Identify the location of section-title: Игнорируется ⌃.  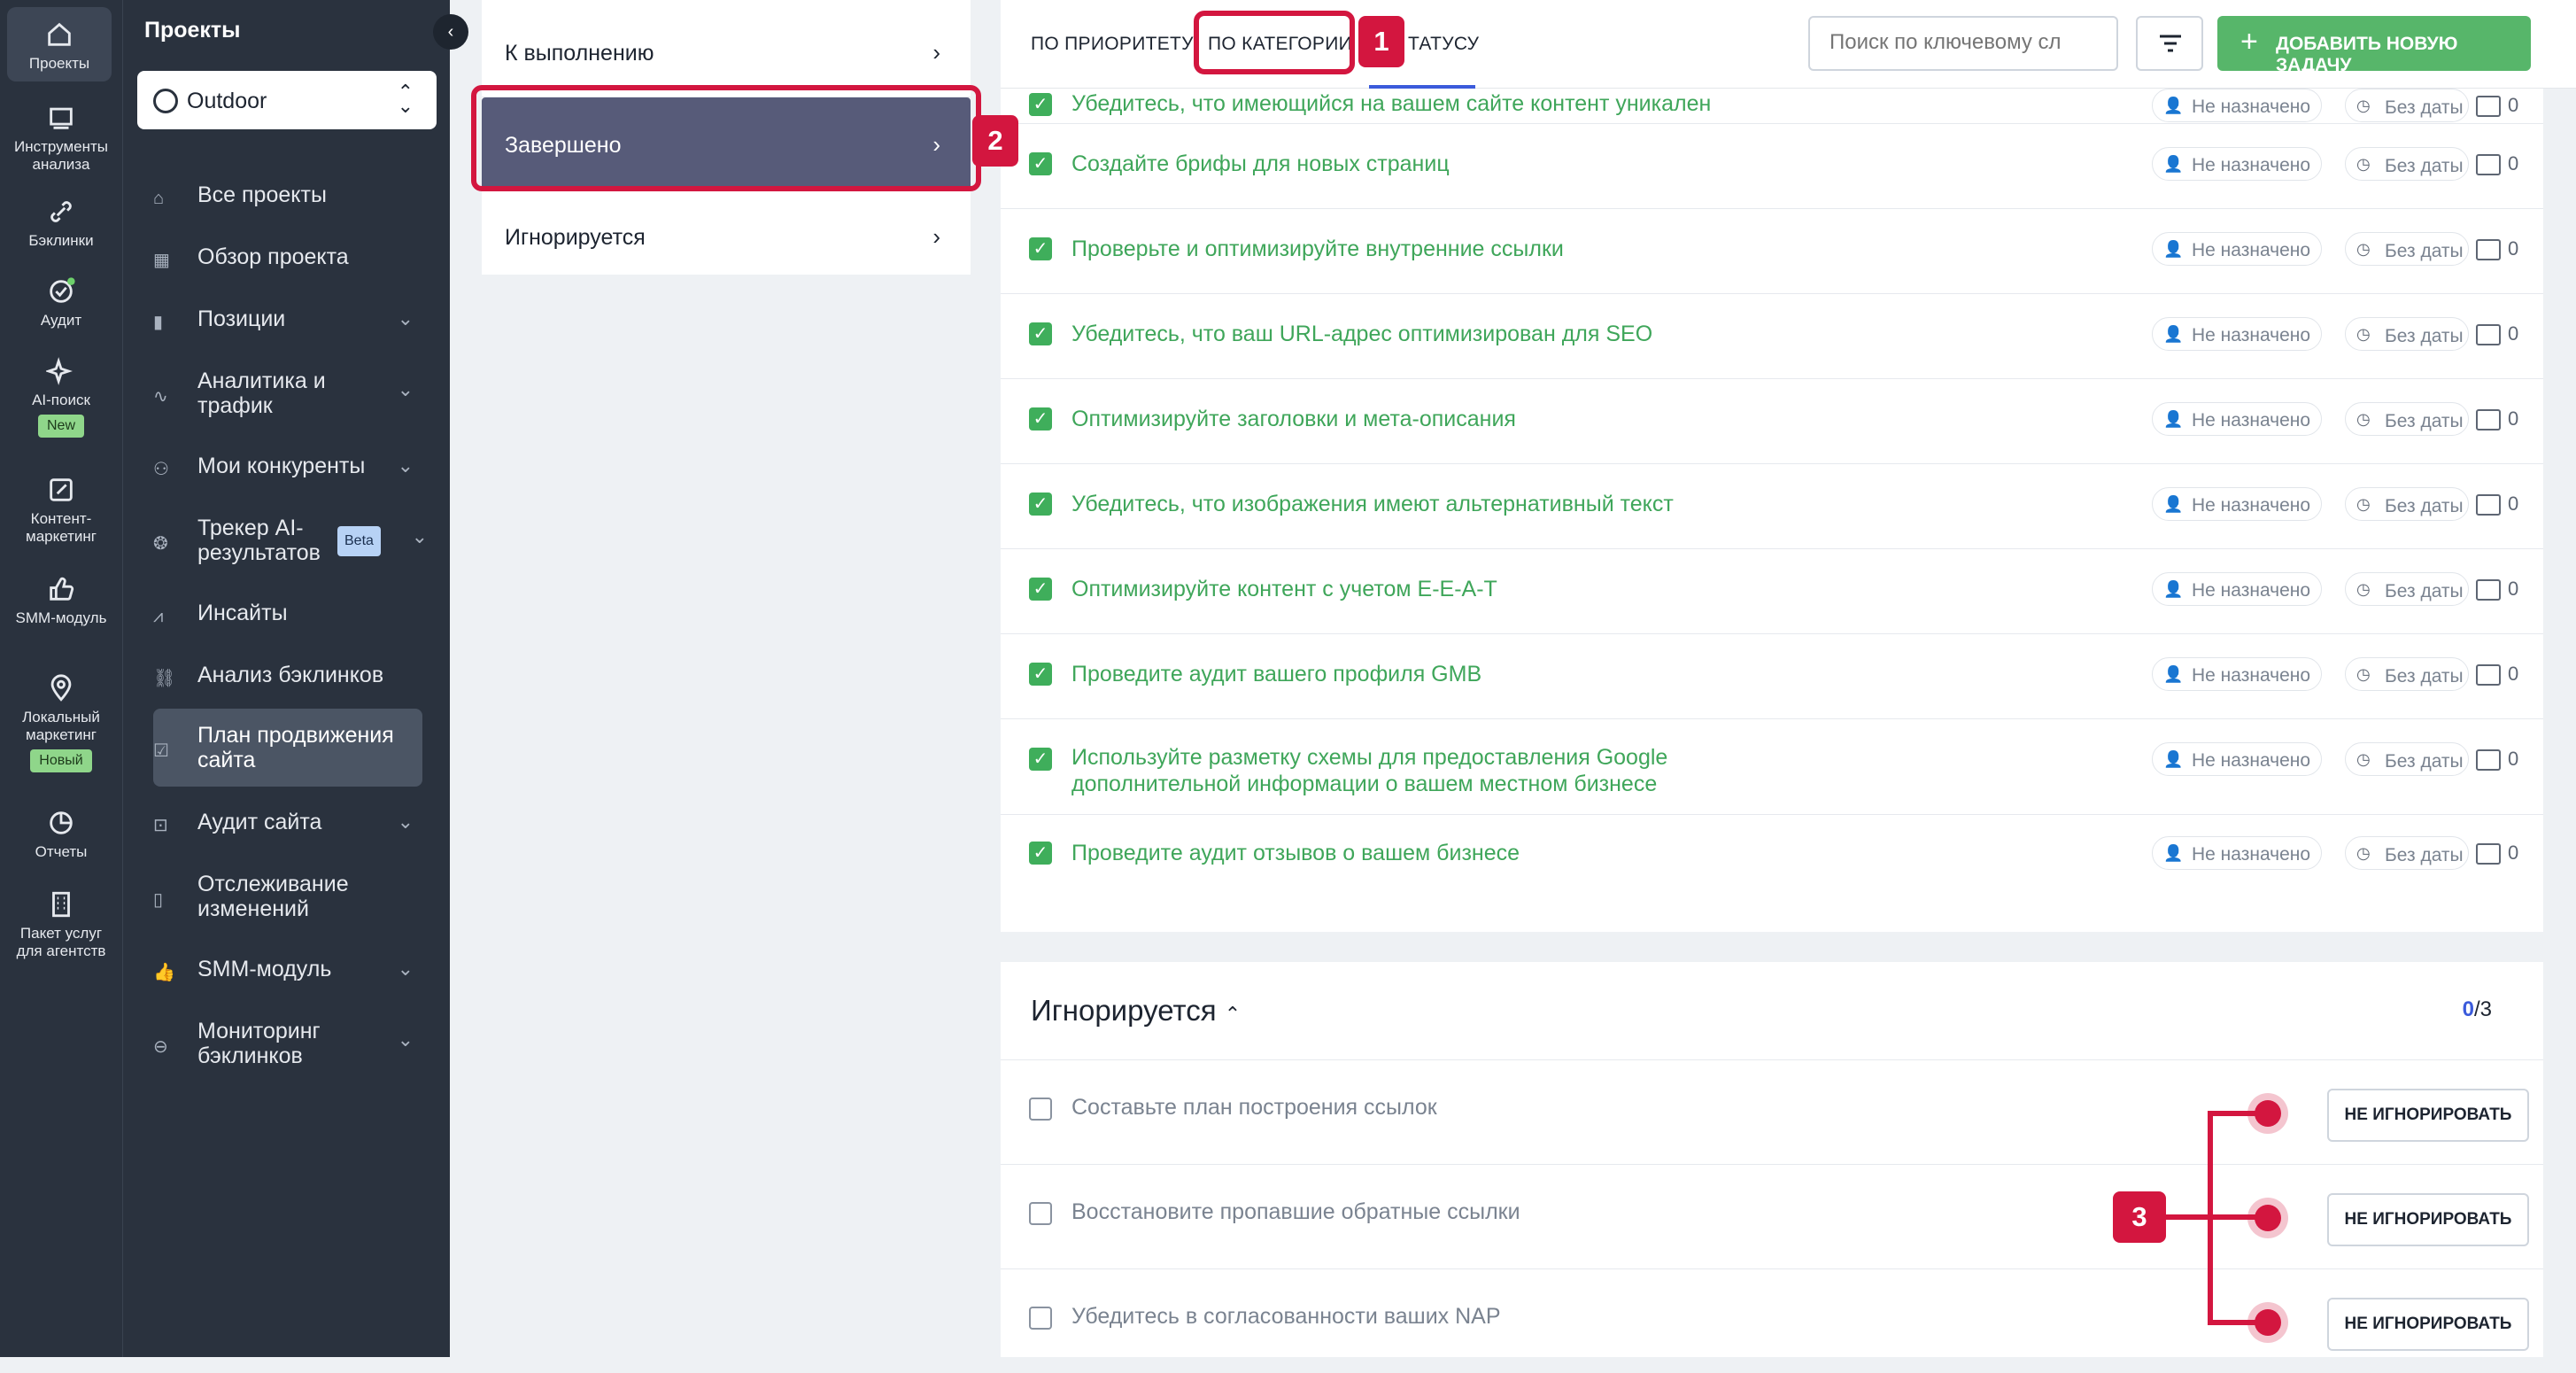
(1136, 1011).